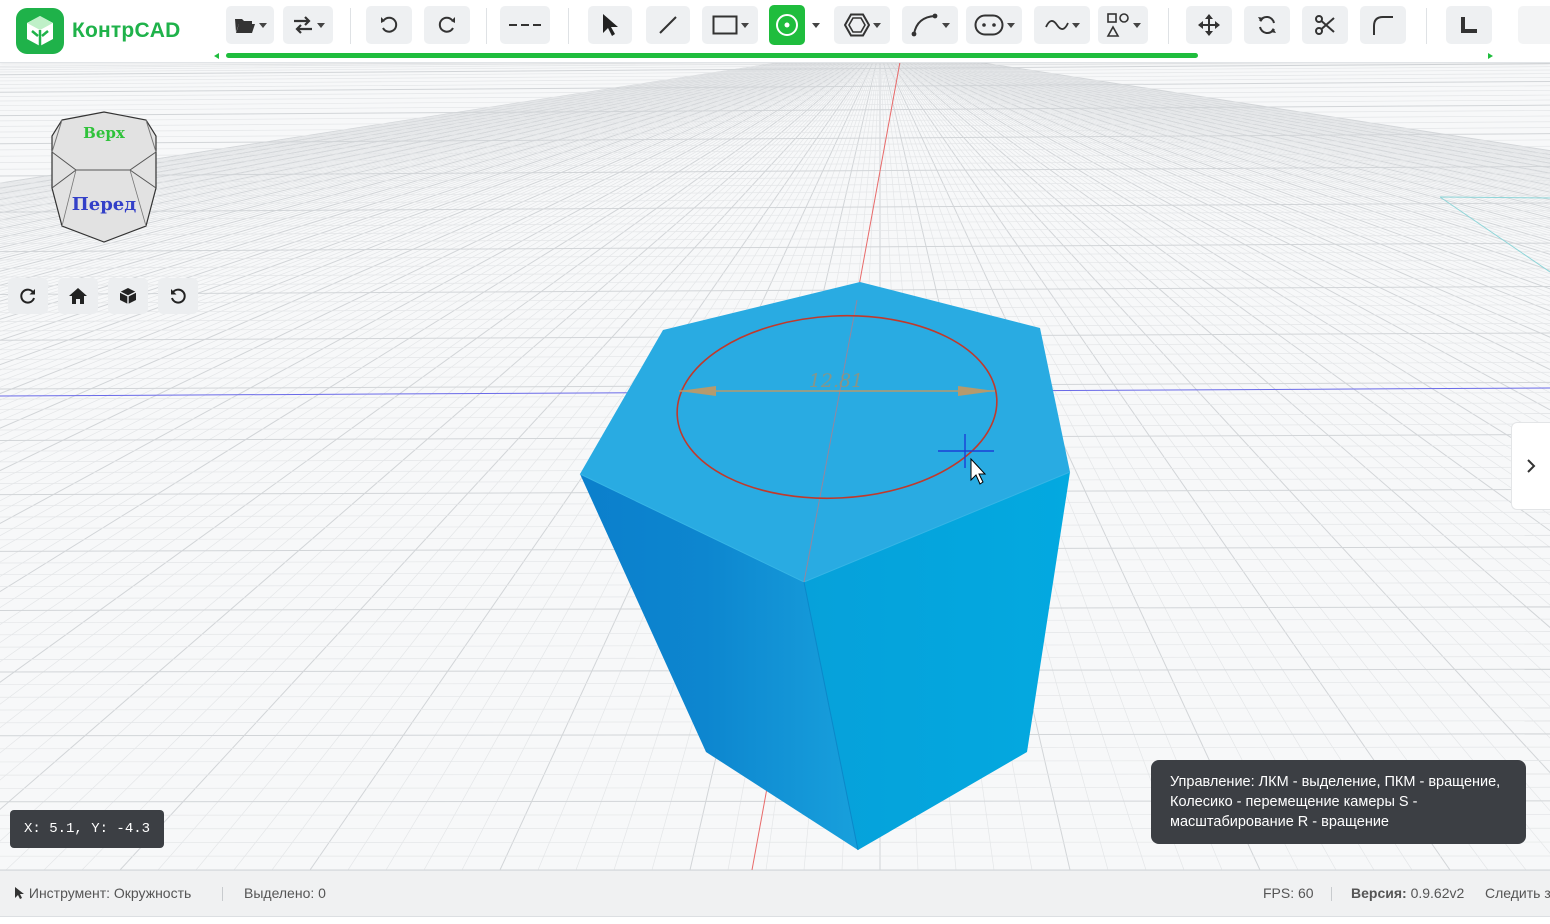 The image size is (1550, 924). What do you see at coordinates (1438, 893) in the screenshot?
I see `version-value: 0.9.62v2` at bounding box center [1438, 893].